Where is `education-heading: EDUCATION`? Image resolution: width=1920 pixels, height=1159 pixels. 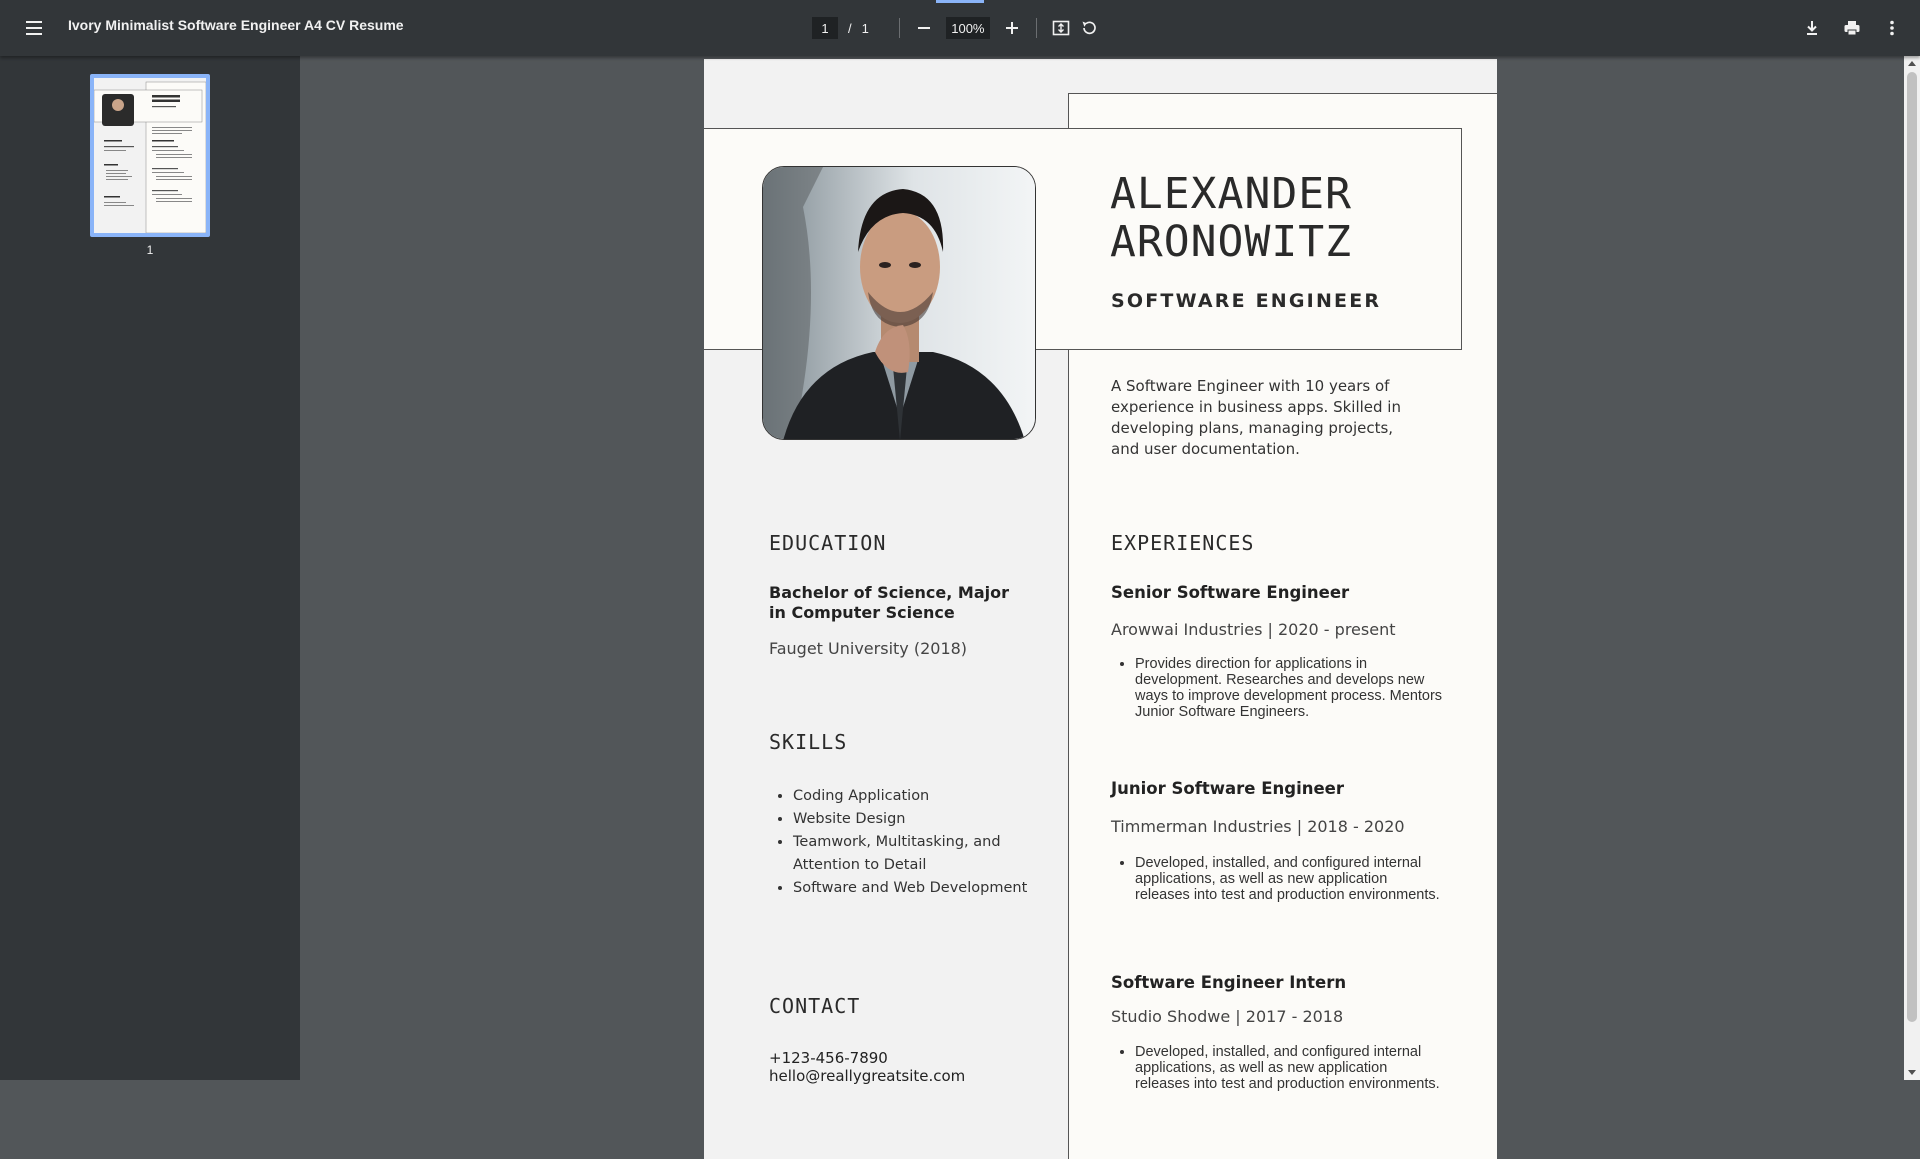
education-heading: EDUCATION is located at coordinates (828, 543).